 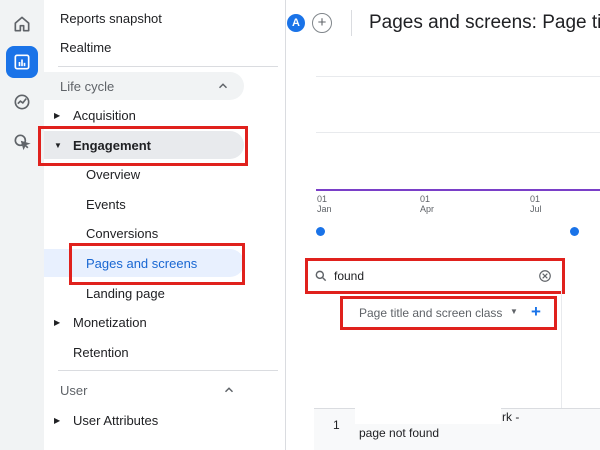 I want to click on explore-icon, so click(x=22, y=102).